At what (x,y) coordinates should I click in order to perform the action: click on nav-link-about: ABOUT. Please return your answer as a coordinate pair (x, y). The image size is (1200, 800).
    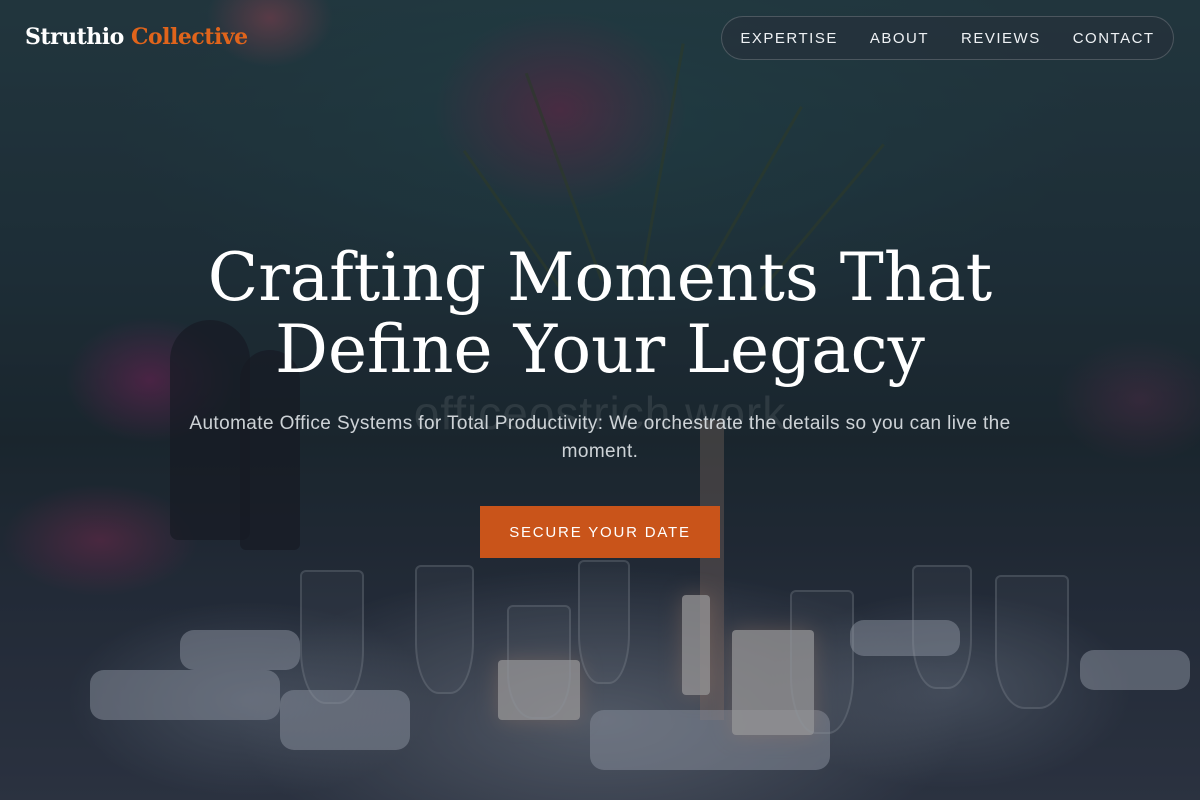
    Looking at the image, I should click on (899, 38).